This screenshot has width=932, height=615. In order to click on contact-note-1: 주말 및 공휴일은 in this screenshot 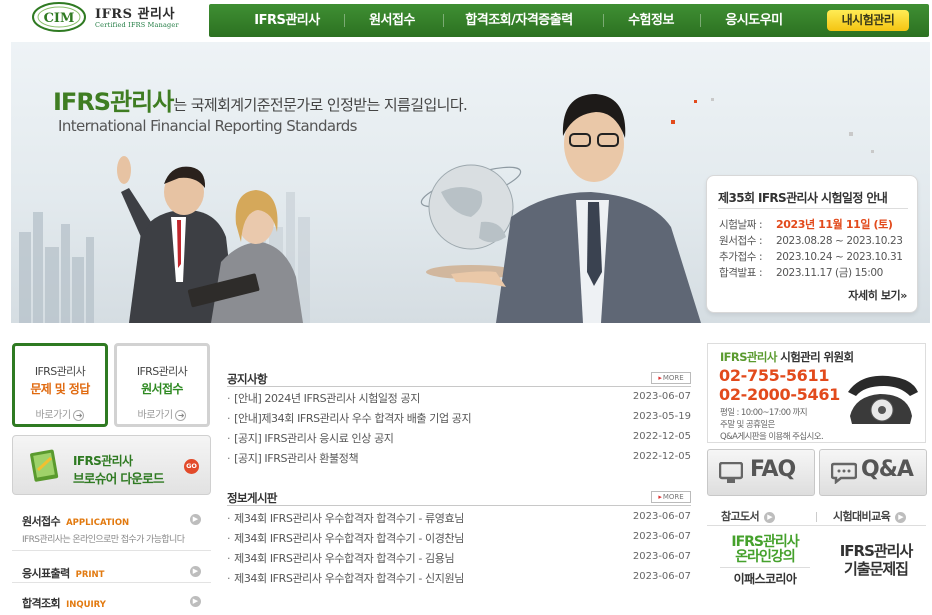, I will do `click(747, 425)`.